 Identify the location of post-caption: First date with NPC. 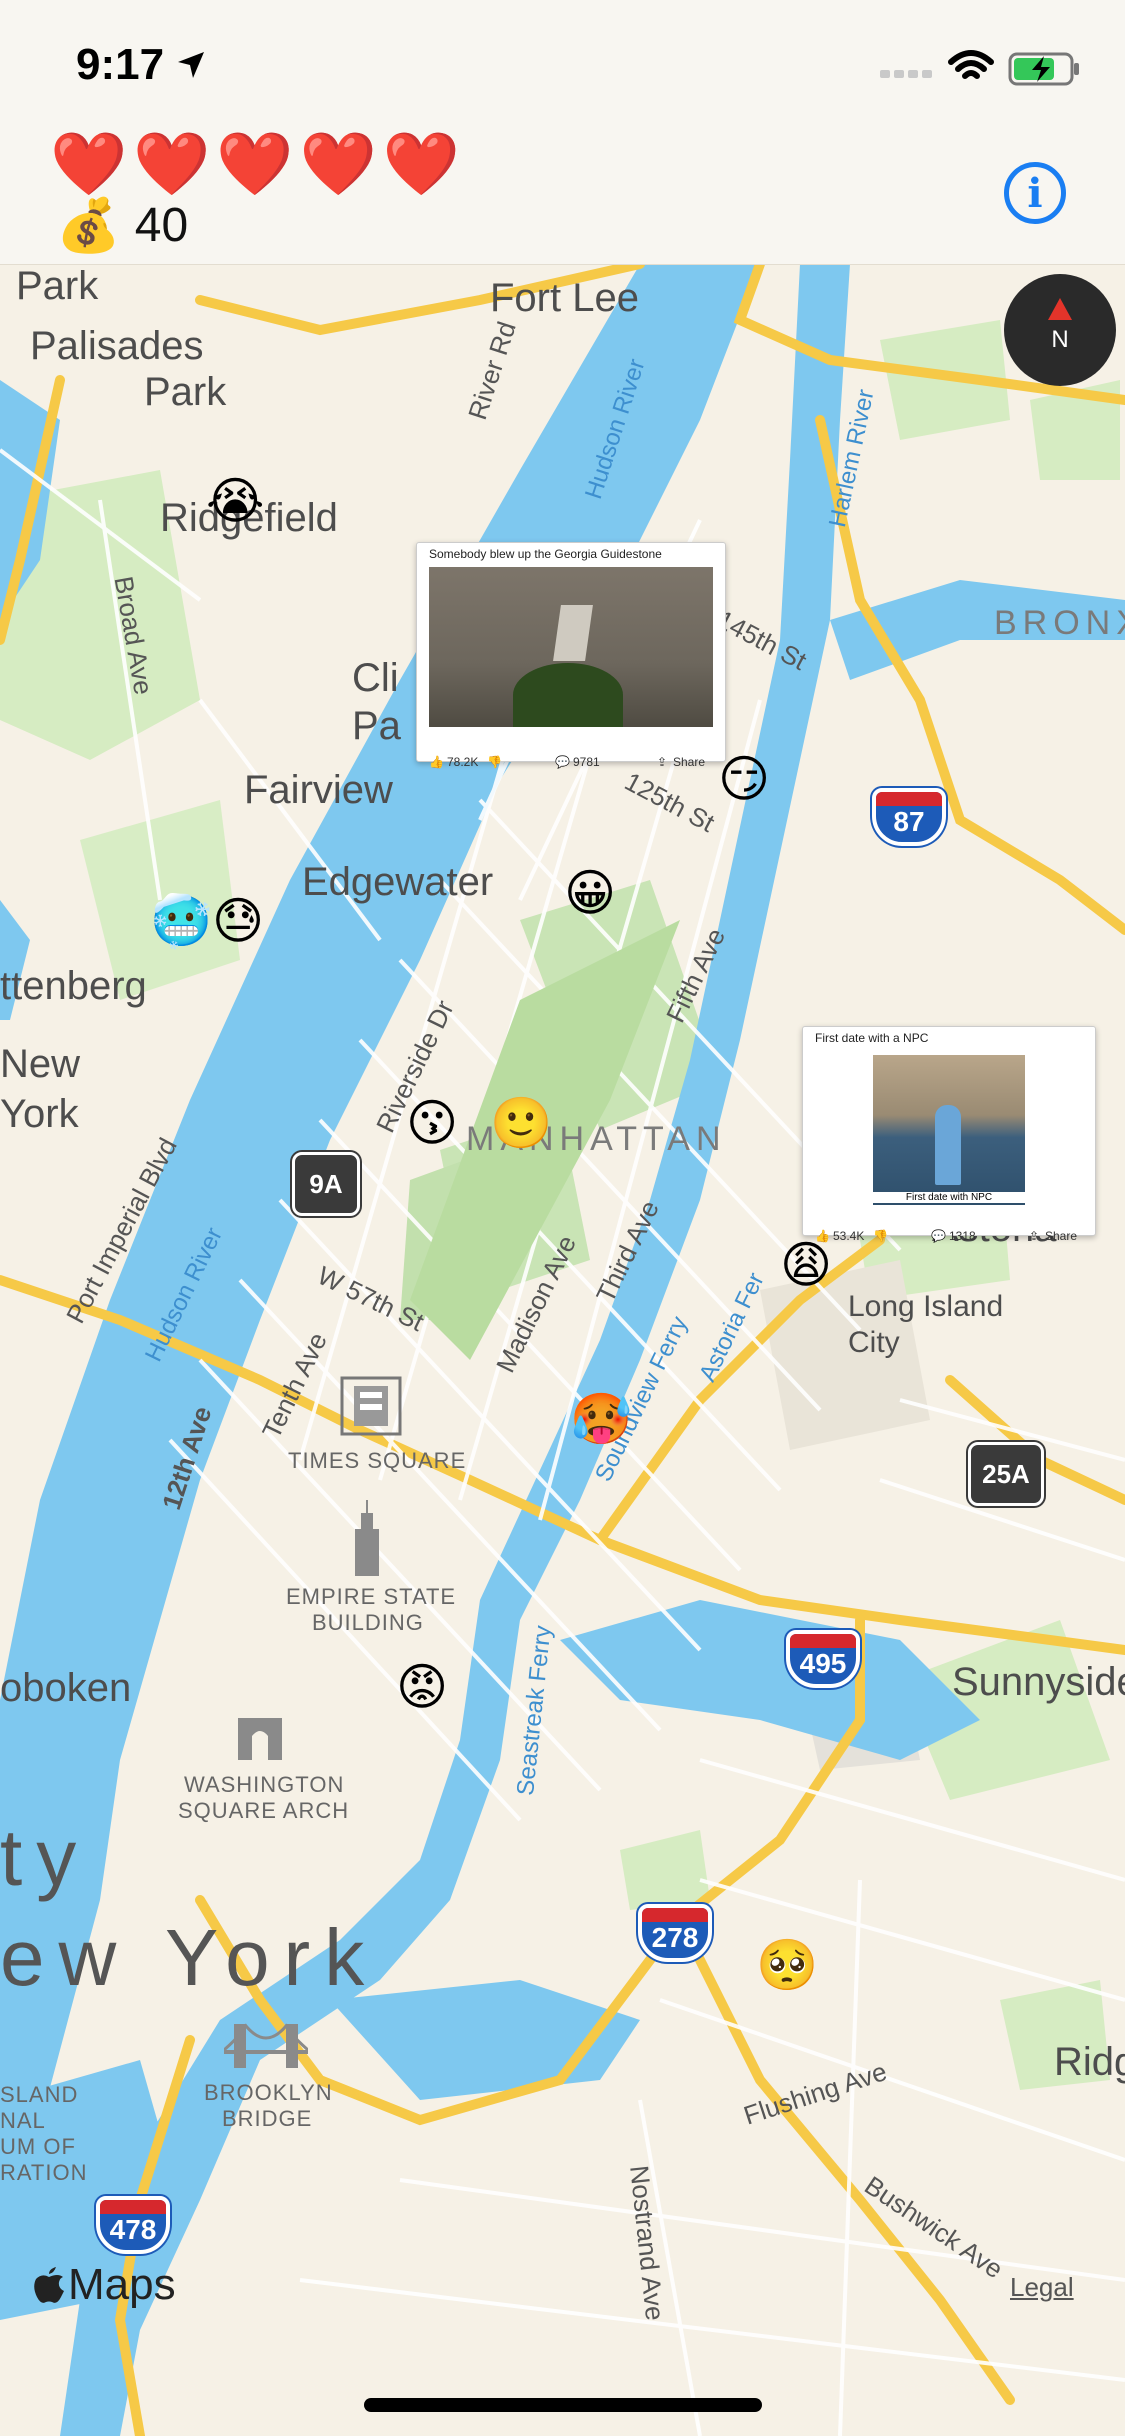
(949, 1197).